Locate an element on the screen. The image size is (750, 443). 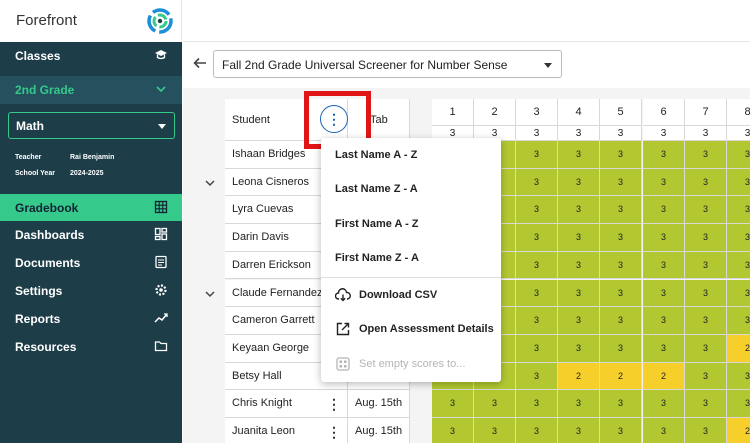
nav-resources: Resources is located at coordinates (91, 346).